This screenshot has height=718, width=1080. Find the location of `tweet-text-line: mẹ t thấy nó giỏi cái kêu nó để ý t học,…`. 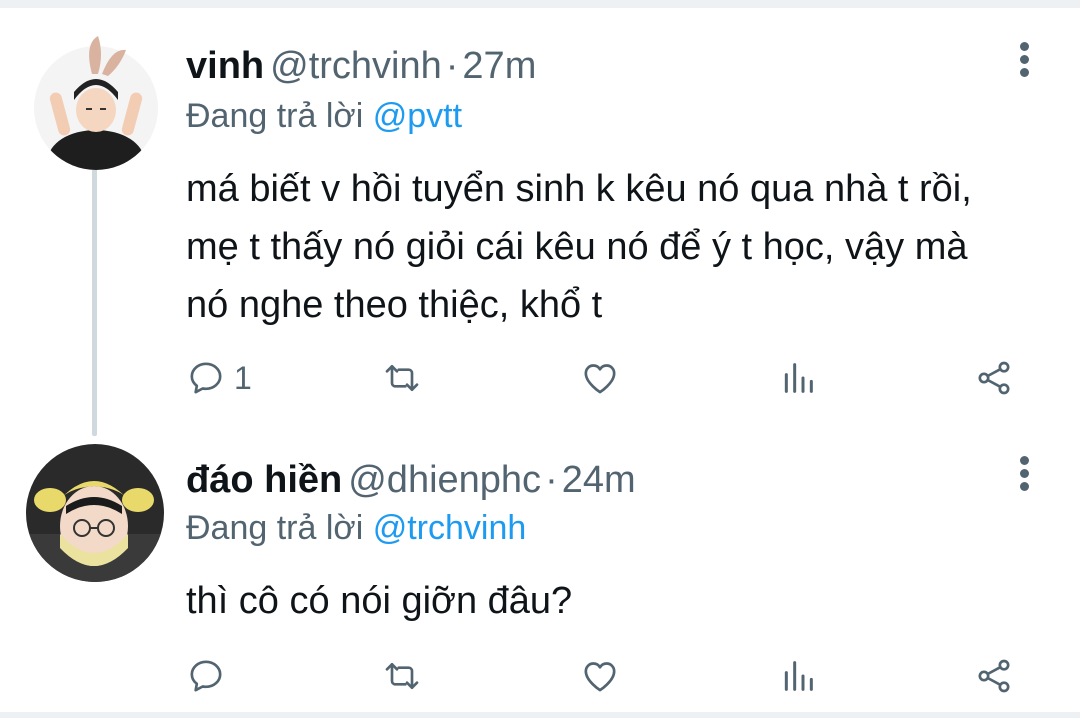

tweet-text-line: mẹ t thấy nó giỏi cái kêu nó để ý t học,… is located at coordinates (577, 247).